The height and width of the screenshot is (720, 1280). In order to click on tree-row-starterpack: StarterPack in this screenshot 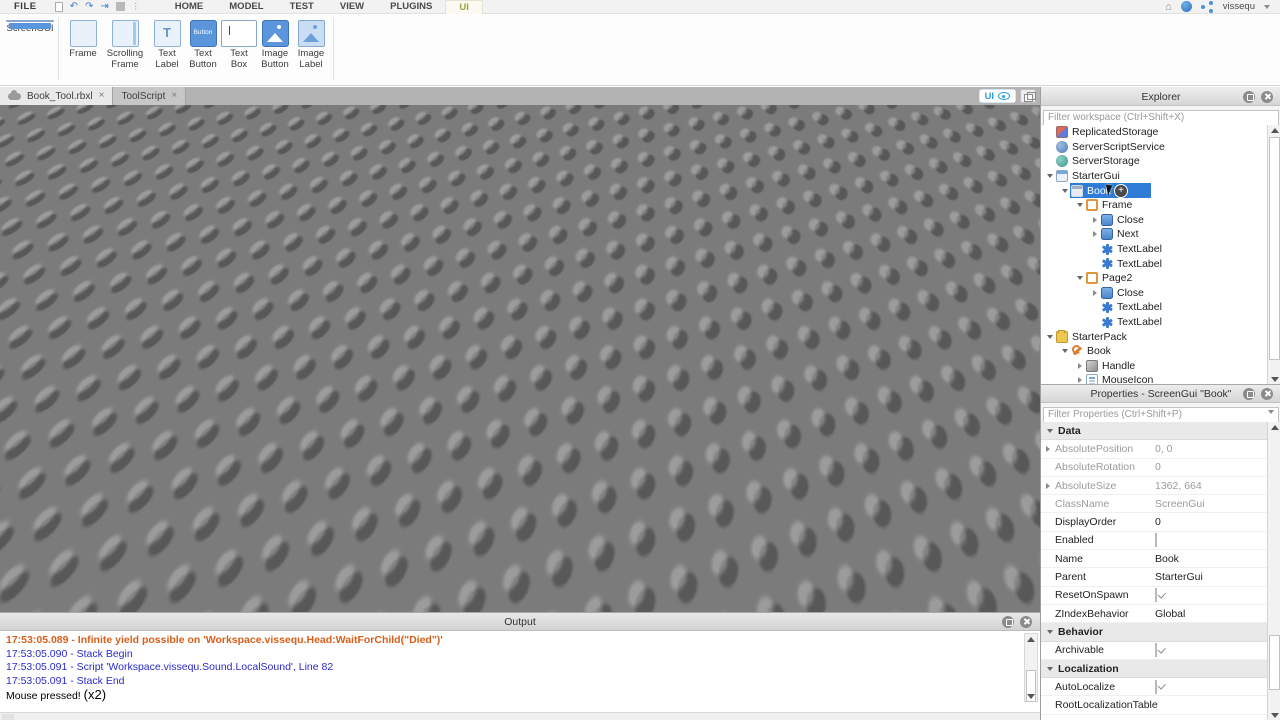, I will do `click(1154, 336)`.